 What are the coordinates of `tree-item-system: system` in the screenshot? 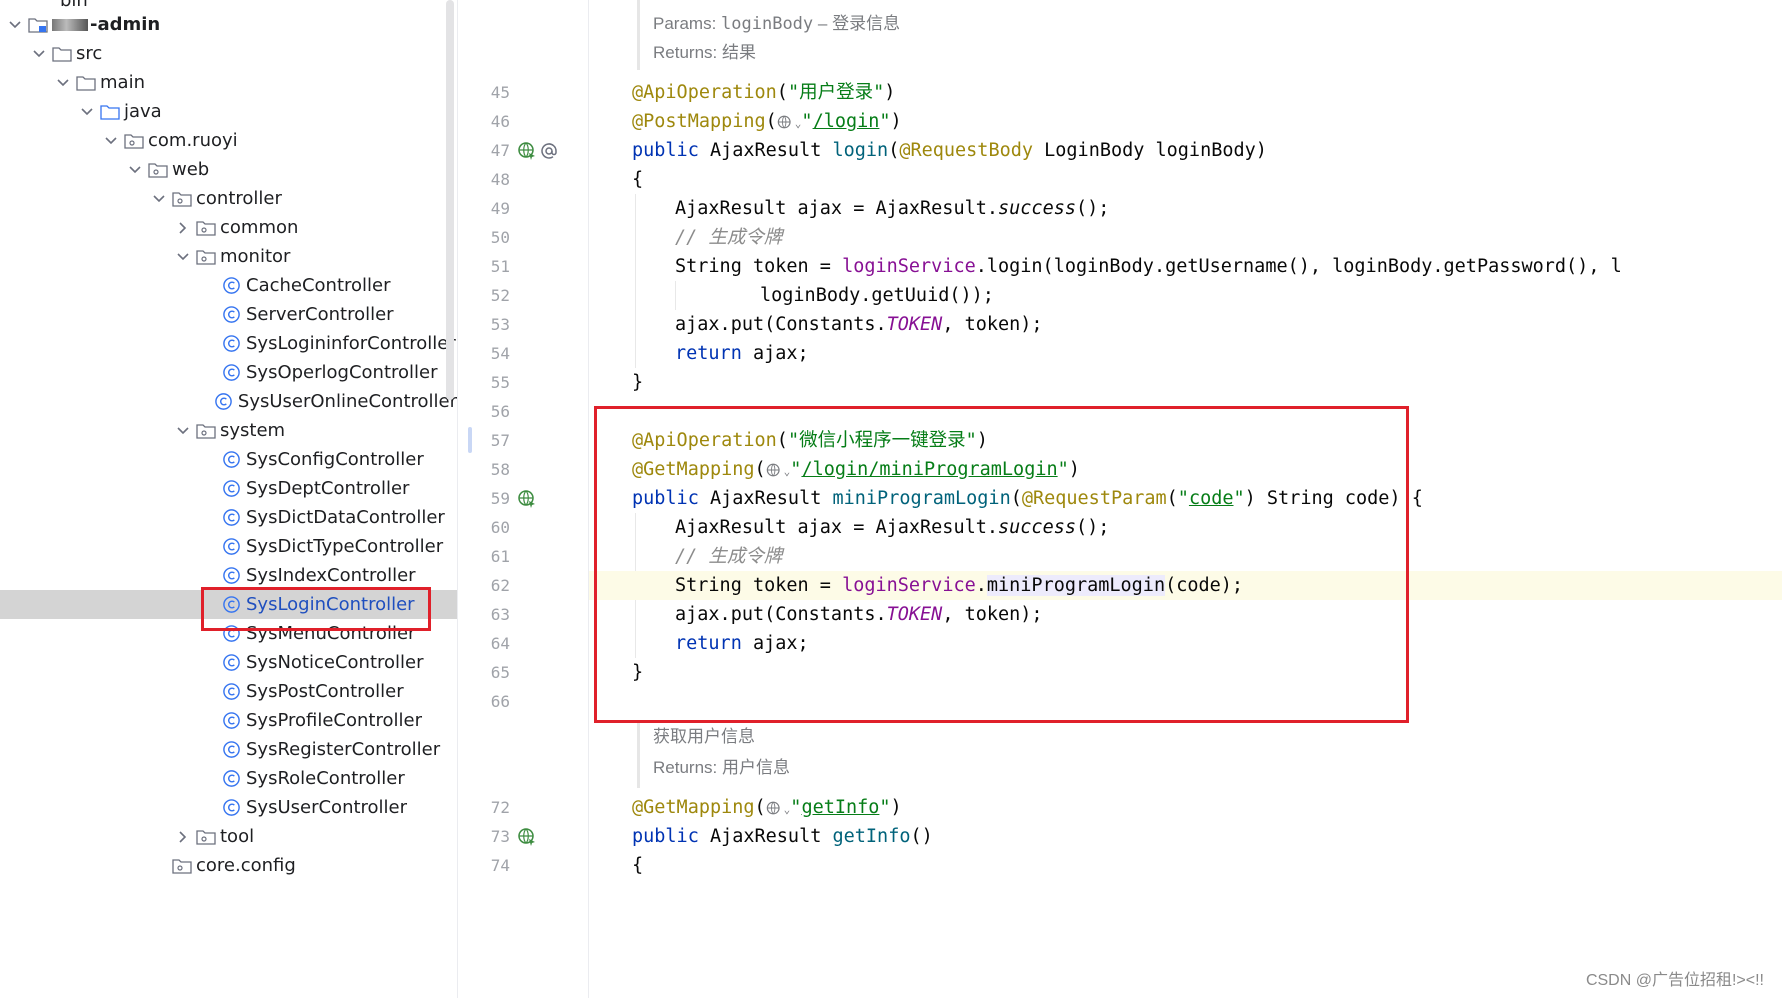 It's located at (228, 430).